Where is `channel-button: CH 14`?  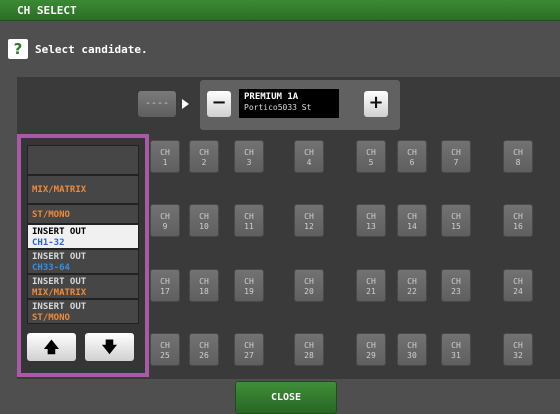 channel-button: CH 14 is located at coordinates (412, 220).